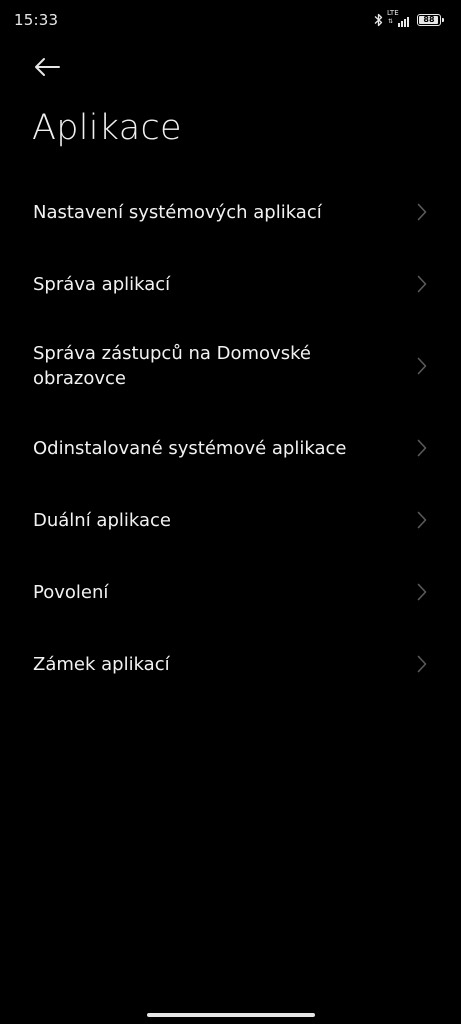 The image size is (461, 1024). Describe the element at coordinates (102, 284) in the screenshot. I see `menu-item-label: Správa aplikací` at that location.